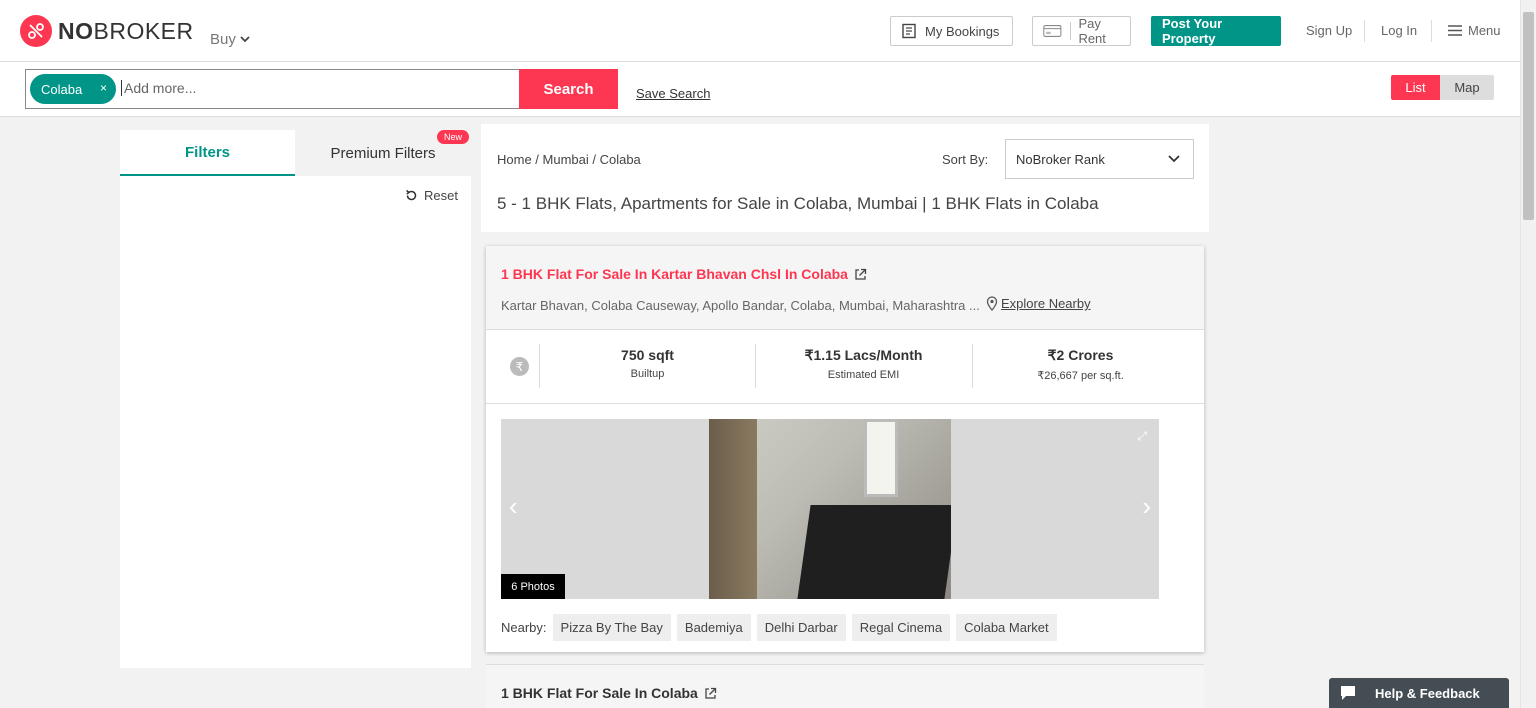 The height and width of the screenshot is (708, 1536). I want to click on help-feedback-button: Help & Feedback, so click(1419, 693).